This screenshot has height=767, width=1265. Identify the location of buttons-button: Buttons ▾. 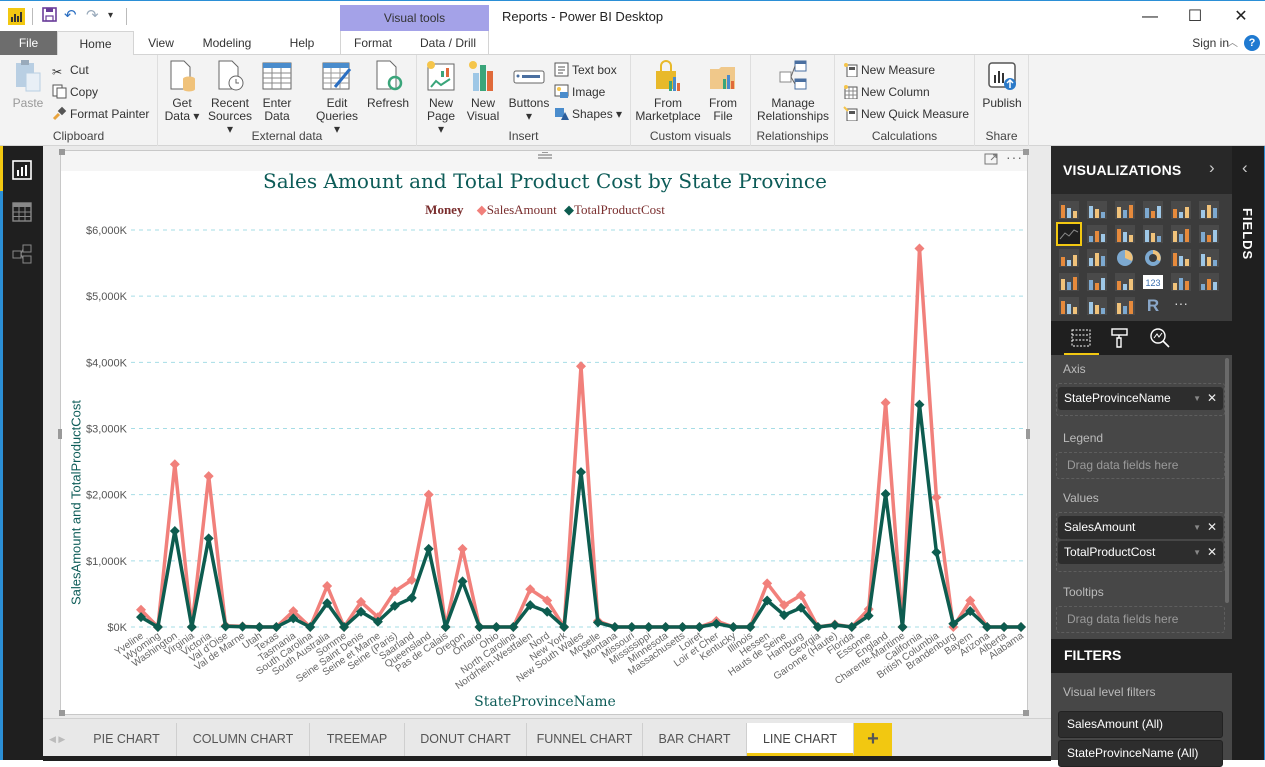
(529, 91).